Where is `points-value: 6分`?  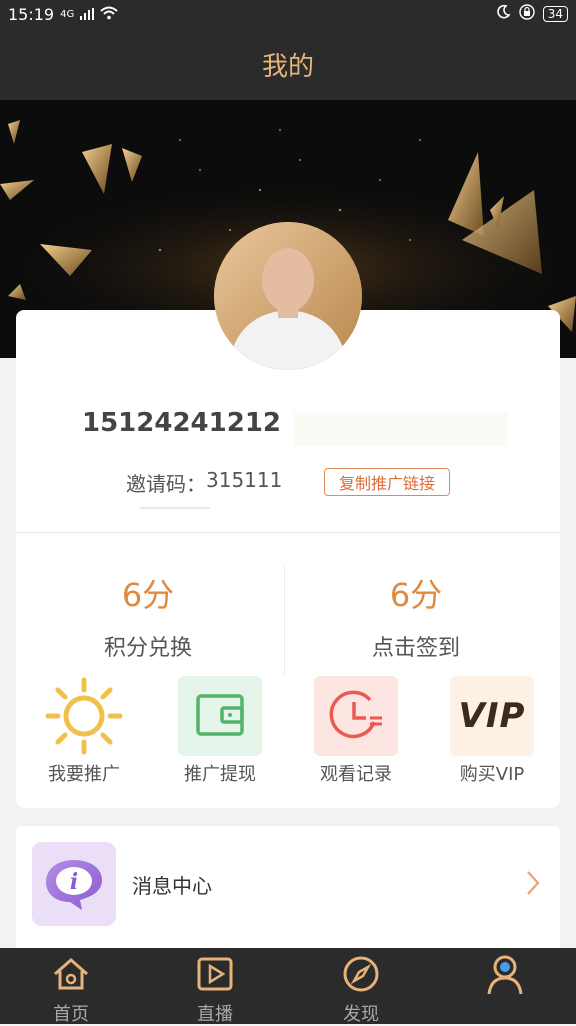 points-value: 6分 is located at coordinates (148, 595).